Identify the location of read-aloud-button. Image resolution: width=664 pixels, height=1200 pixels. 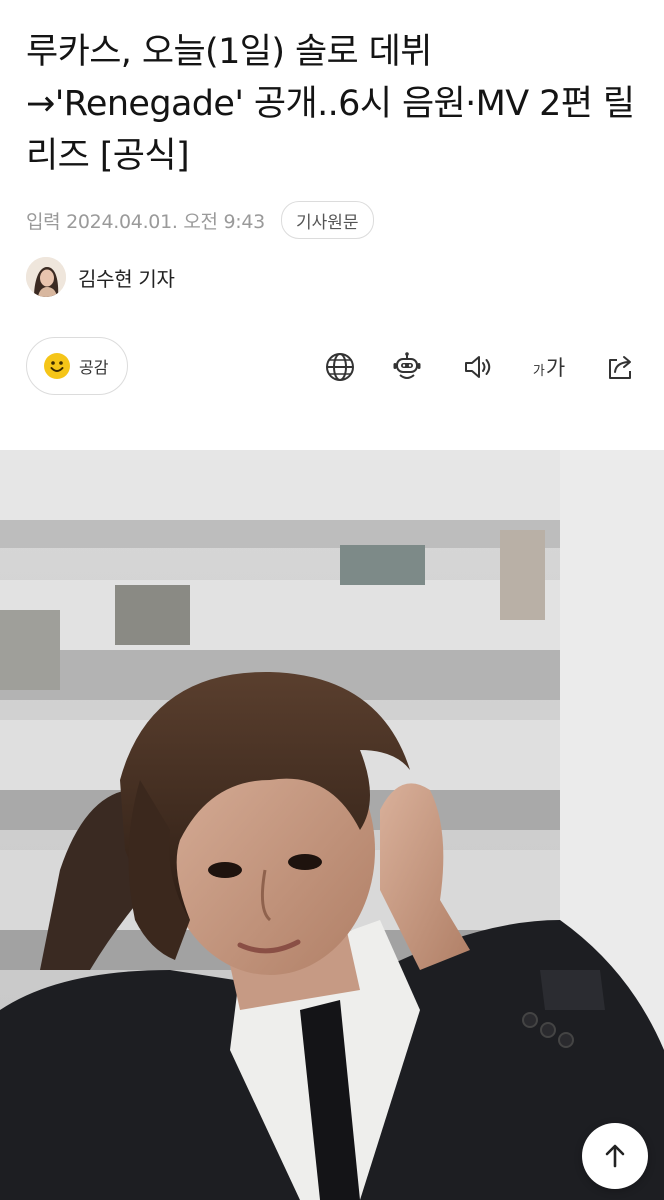
(478, 367).